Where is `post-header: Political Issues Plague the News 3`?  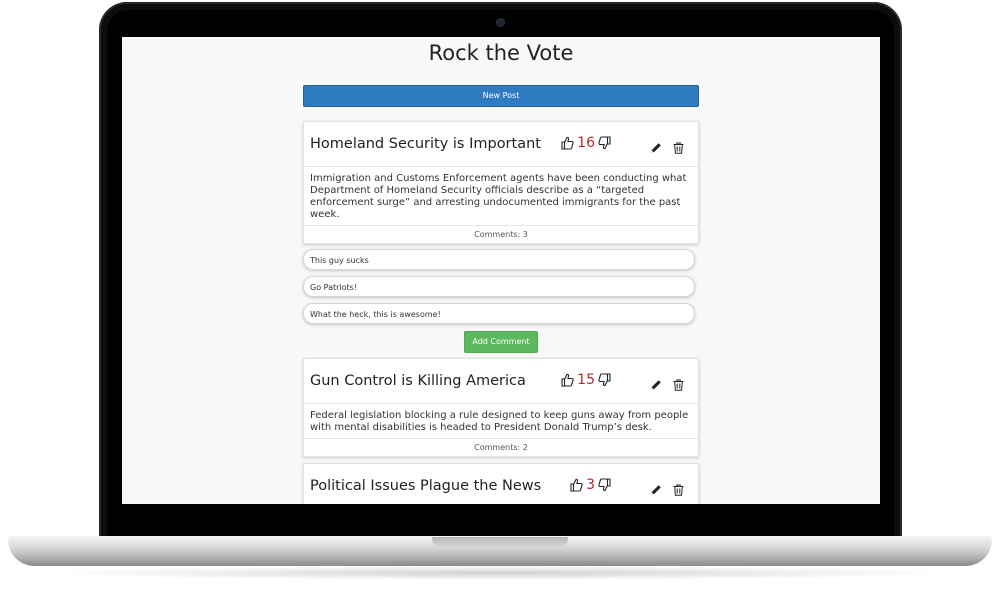 post-header: Political Issues Plague the News 3 is located at coordinates (501, 484).